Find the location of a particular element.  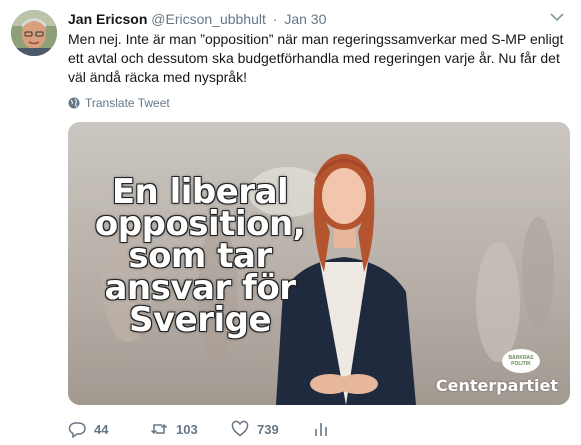

like-count: 739 is located at coordinates (268, 429).